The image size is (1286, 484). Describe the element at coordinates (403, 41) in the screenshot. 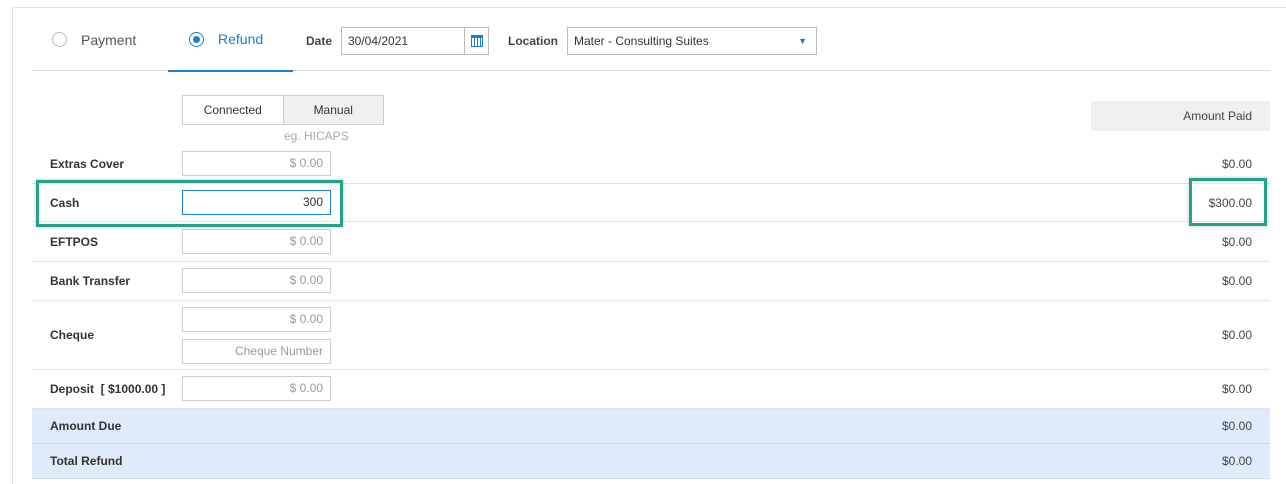

I see `date-input: 30/04/2021` at that location.